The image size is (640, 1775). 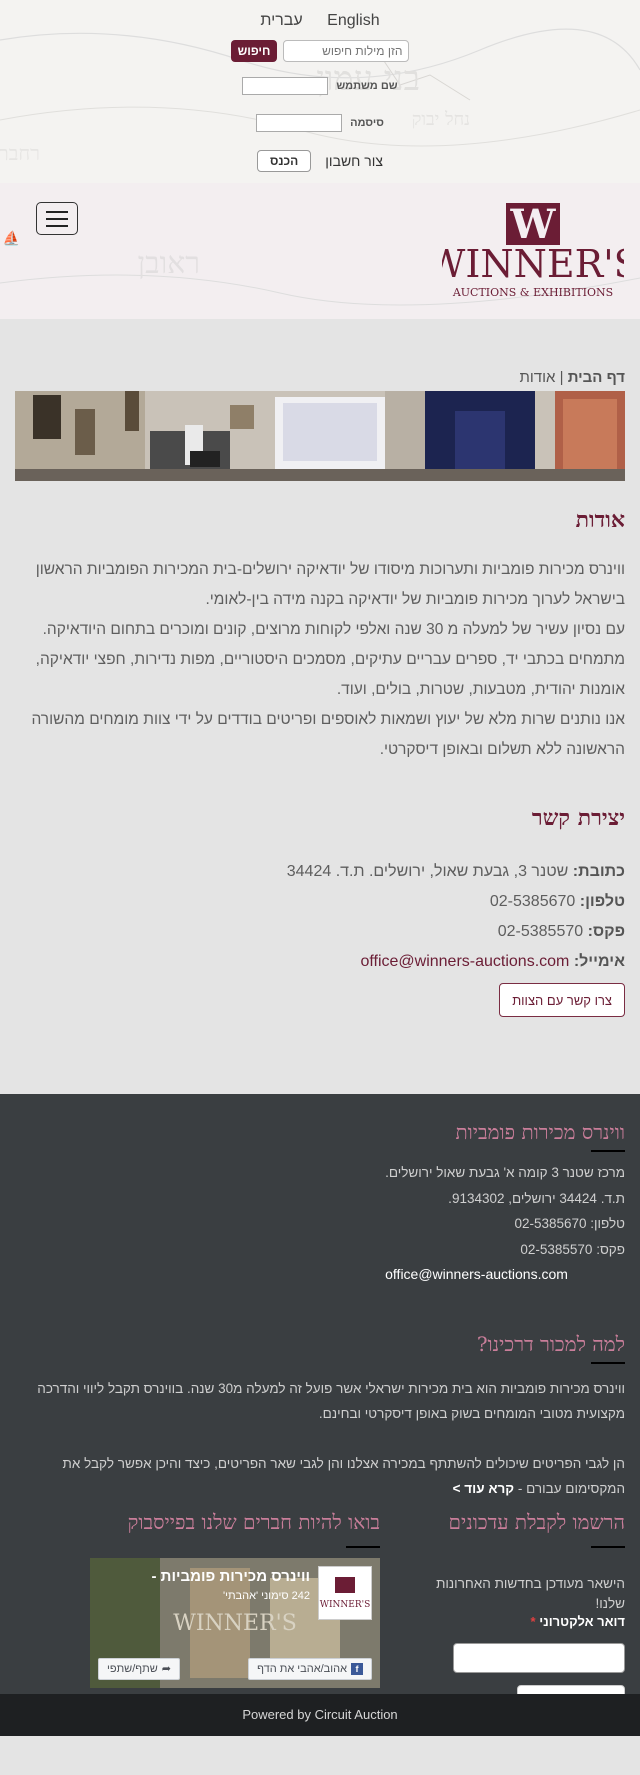 What do you see at coordinates (310, 1669) in the screenshot?
I see `facebook-like-button: f אהוב/אהבי את הדף` at bounding box center [310, 1669].